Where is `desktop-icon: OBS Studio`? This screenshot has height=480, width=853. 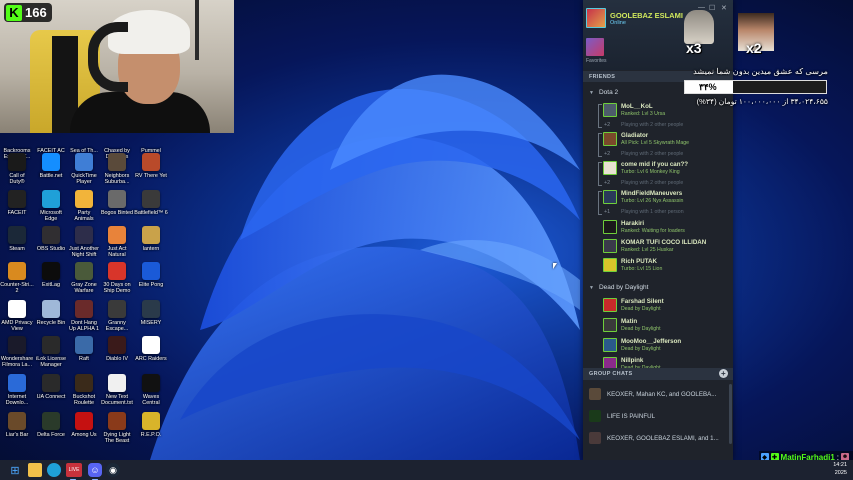 desktop-icon: OBS Studio is located at coordinates (51, 239).